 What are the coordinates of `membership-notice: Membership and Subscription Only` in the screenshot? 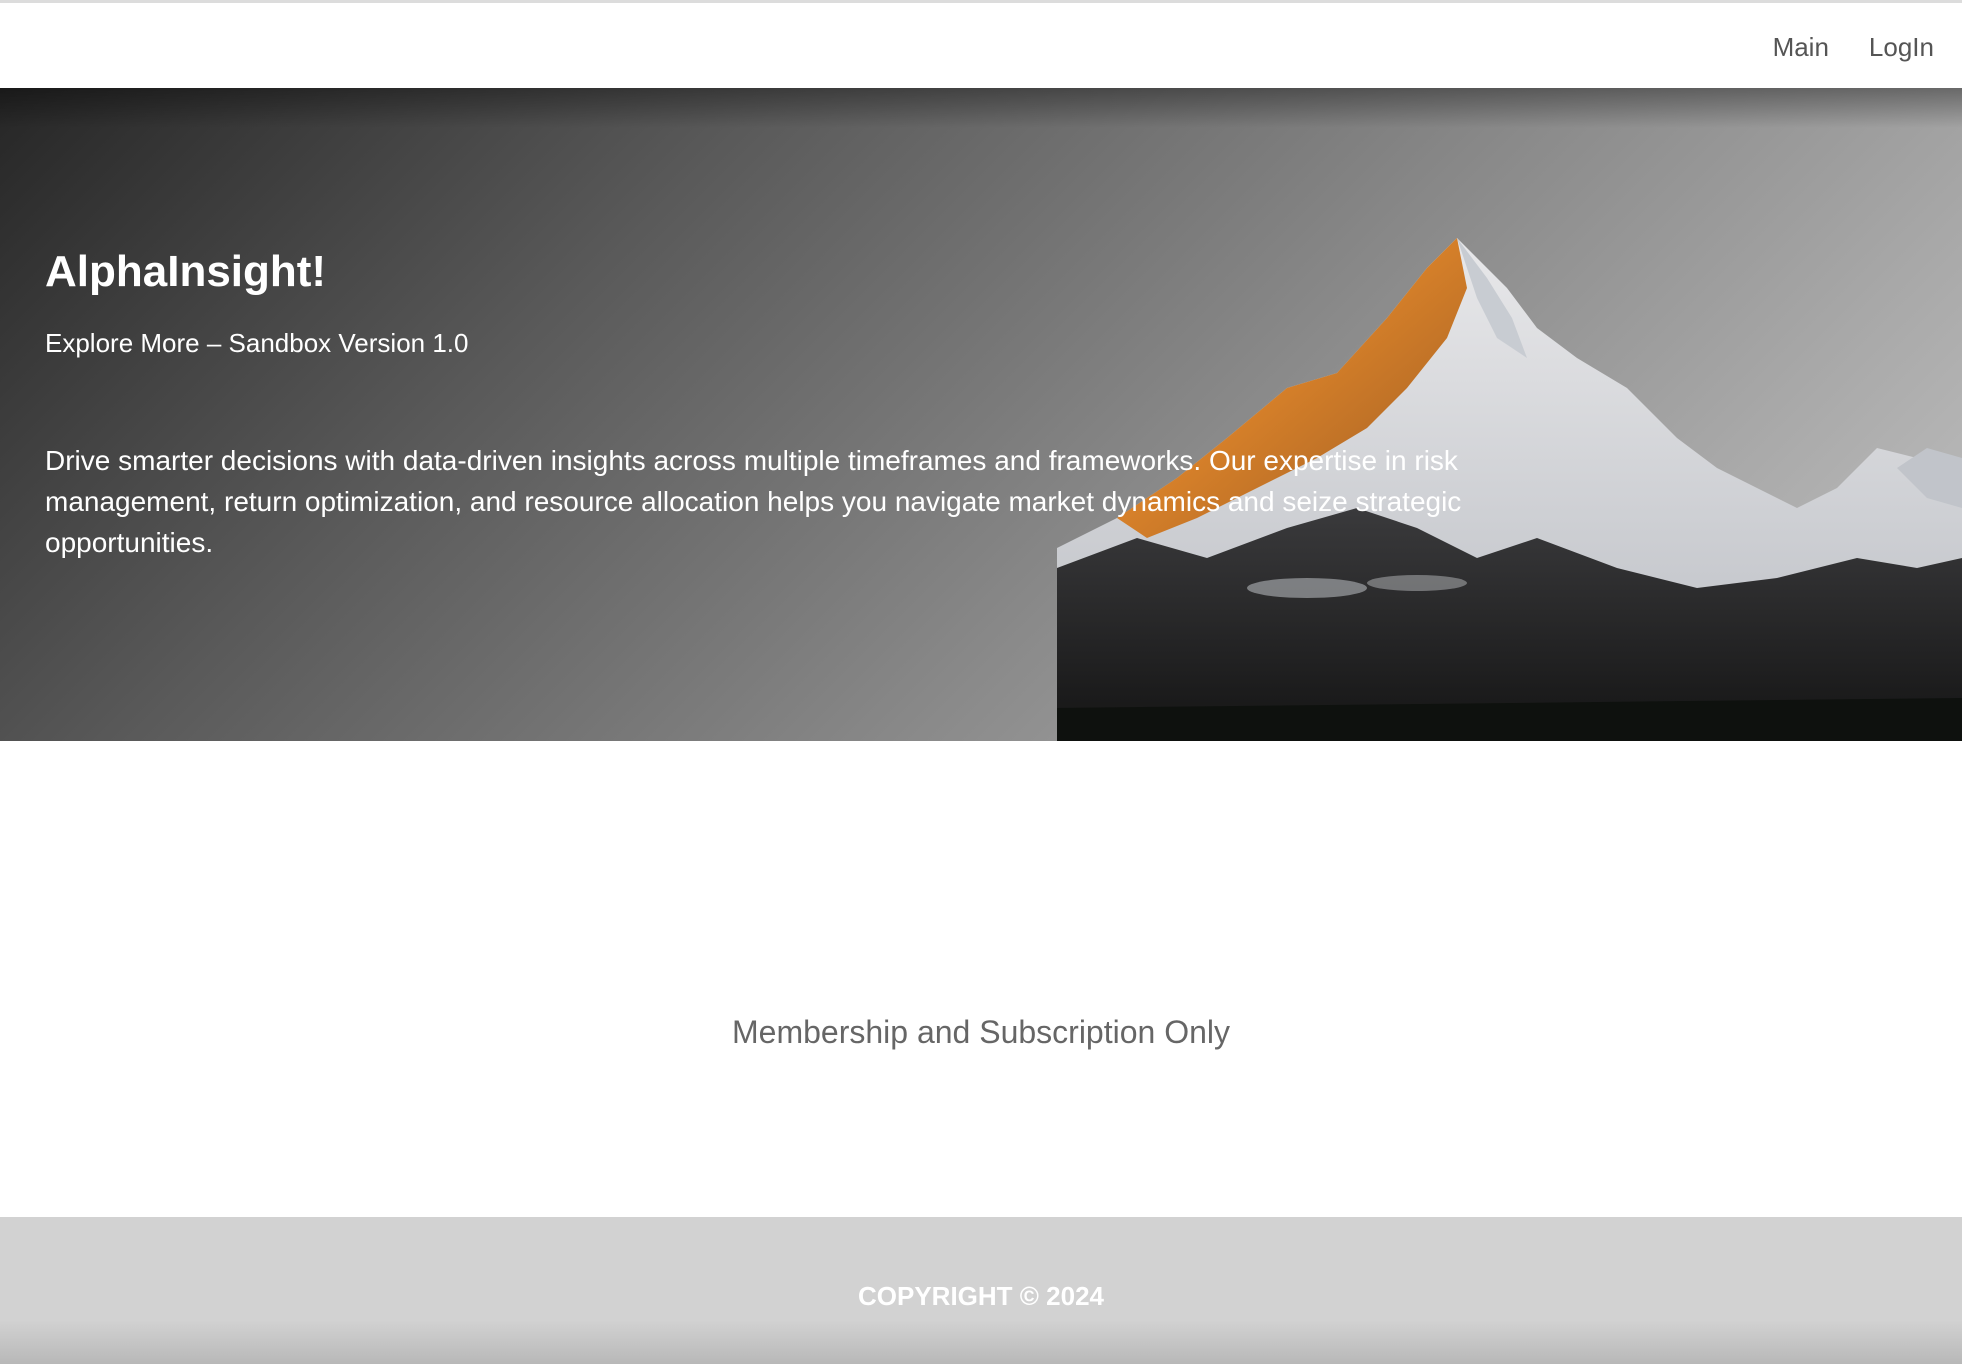 It's located at (980, 1032).